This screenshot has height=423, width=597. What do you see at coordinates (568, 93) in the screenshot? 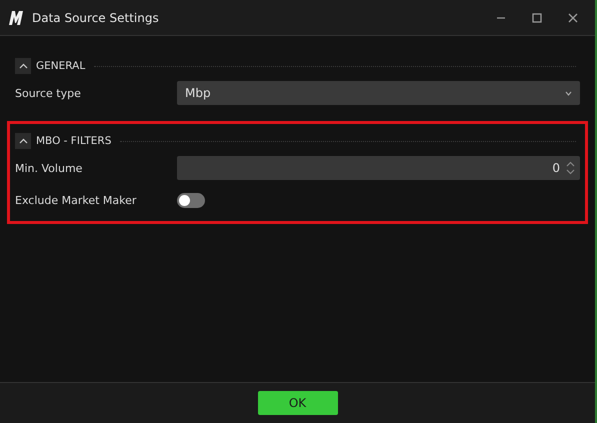
I see `chevron-icon` at bounding box center [568, 93].